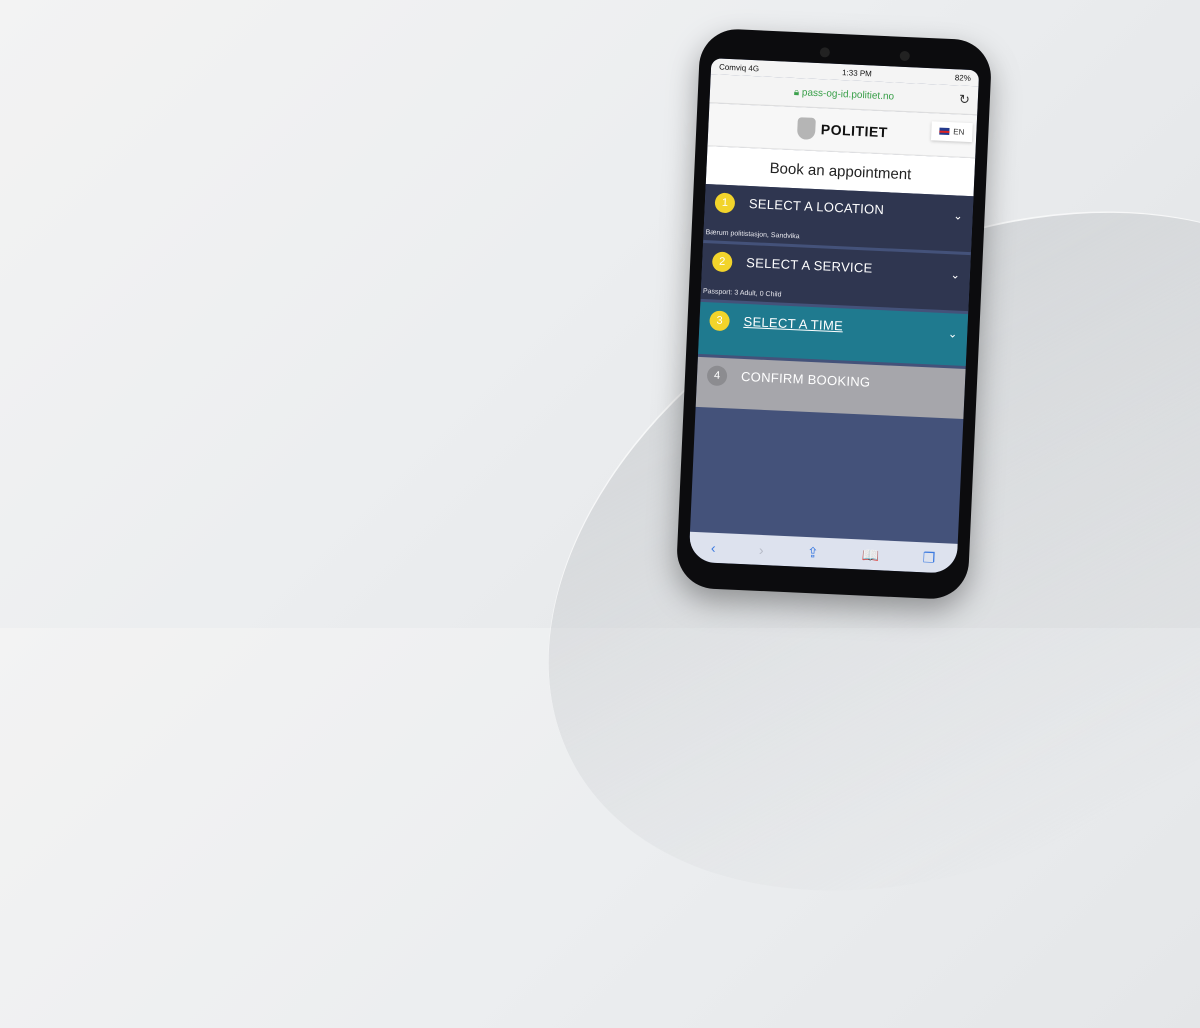 The width and height of the screenshot is (1200, 1028). Describe the element at coordinates (871, 555) in the screenshot. I see `bookmarks-icon: 📖` at that location.